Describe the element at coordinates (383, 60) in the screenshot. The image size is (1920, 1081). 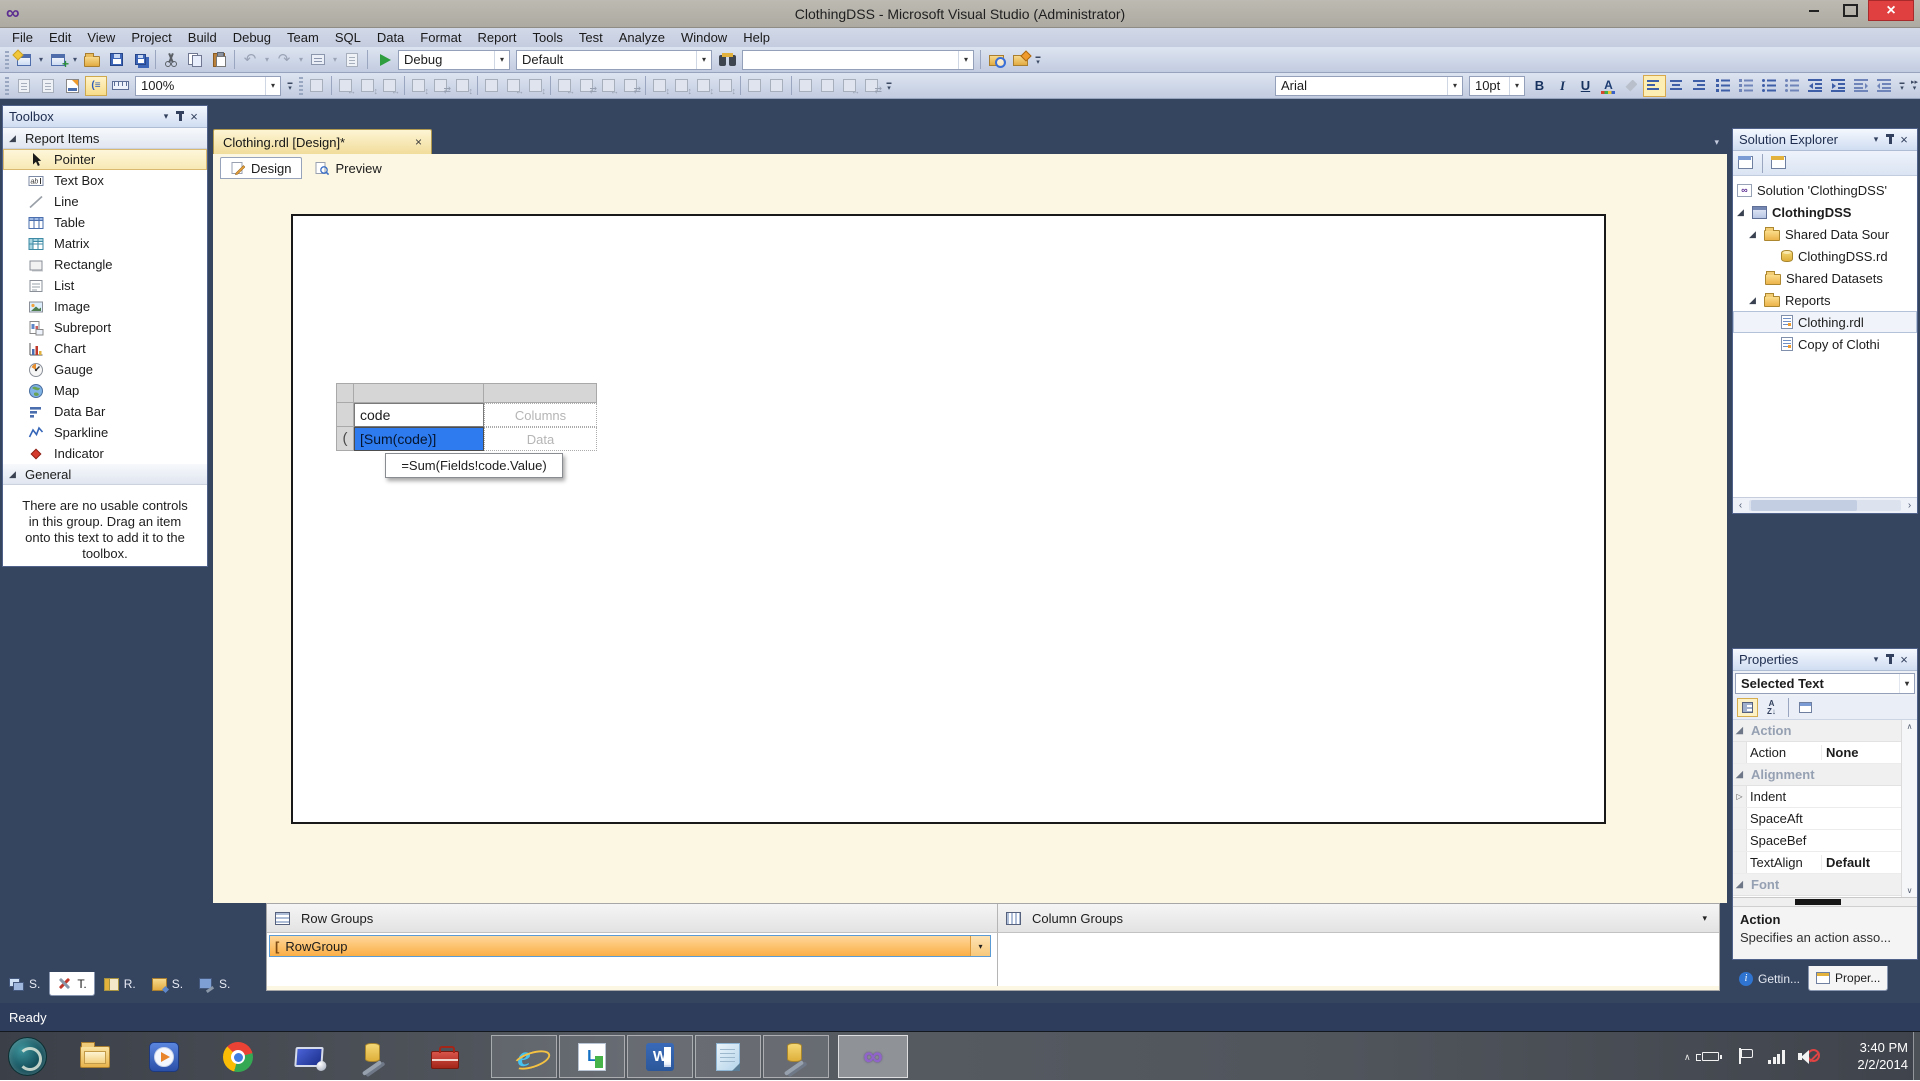
I see `start-debug-button` at that location.